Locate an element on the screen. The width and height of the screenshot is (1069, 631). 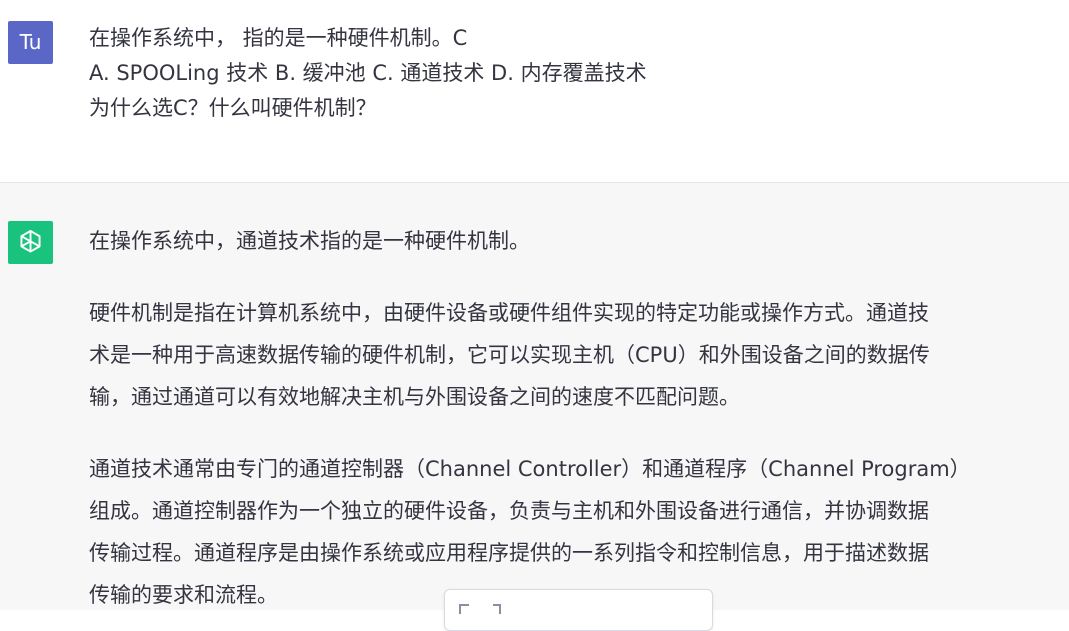
assistant-paragraph-line: 组成。通道控制器作为一个独立的硬件设备，负责与主机和外围设备进行通信，并协调数据 is located at coordinates (509, 511).